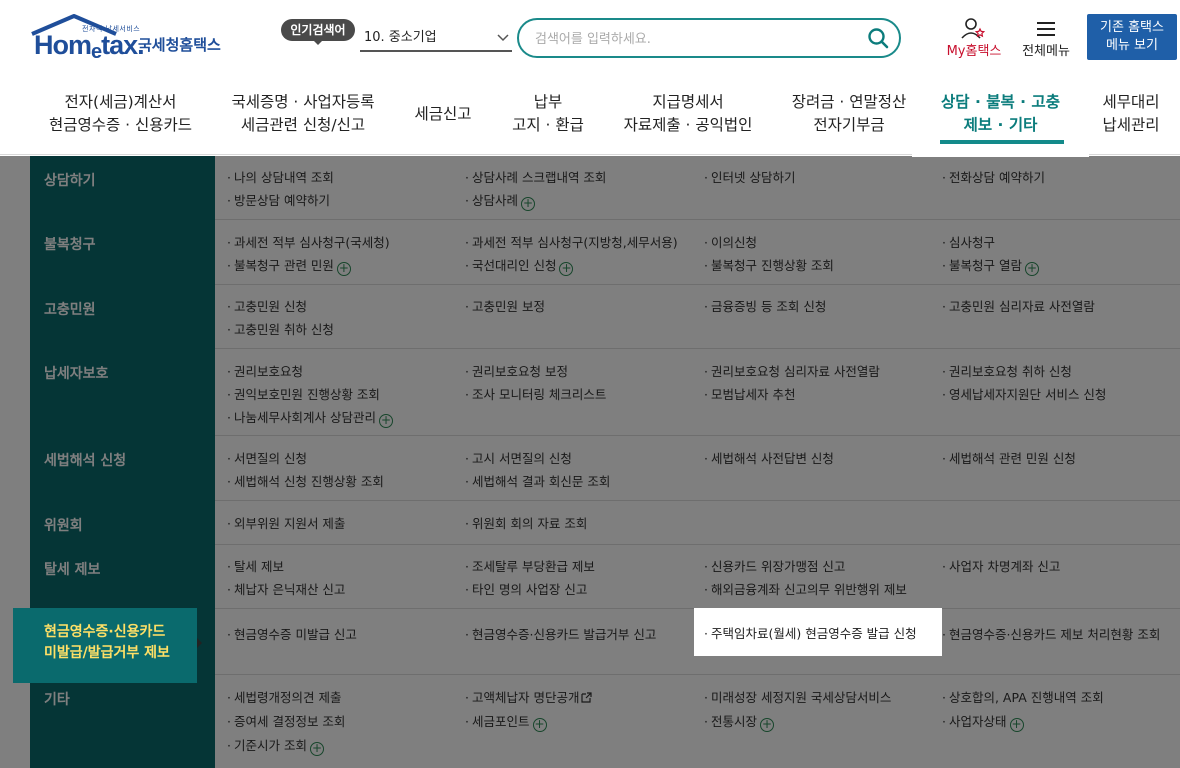 Image resolution: width=1180 pixels, height=768 pixels. What do you see at coordinates (179, 45) in the screenshot?
I see `logo-korean-name: 국세청홈택스` at bounding box center [179, 45].